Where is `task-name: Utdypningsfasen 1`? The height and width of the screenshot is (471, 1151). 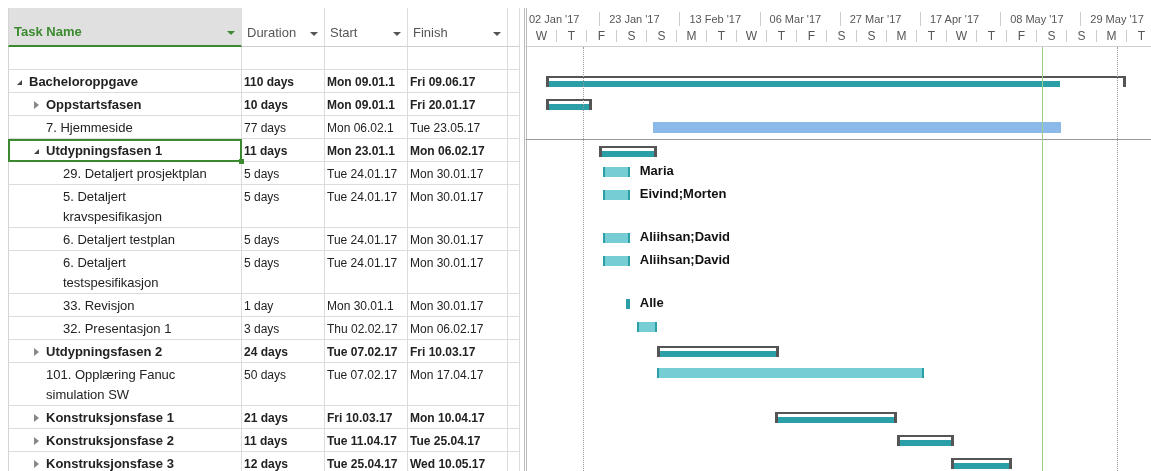
task-name: Utdypningsfasen 1 is located at coordinates (105, 151).